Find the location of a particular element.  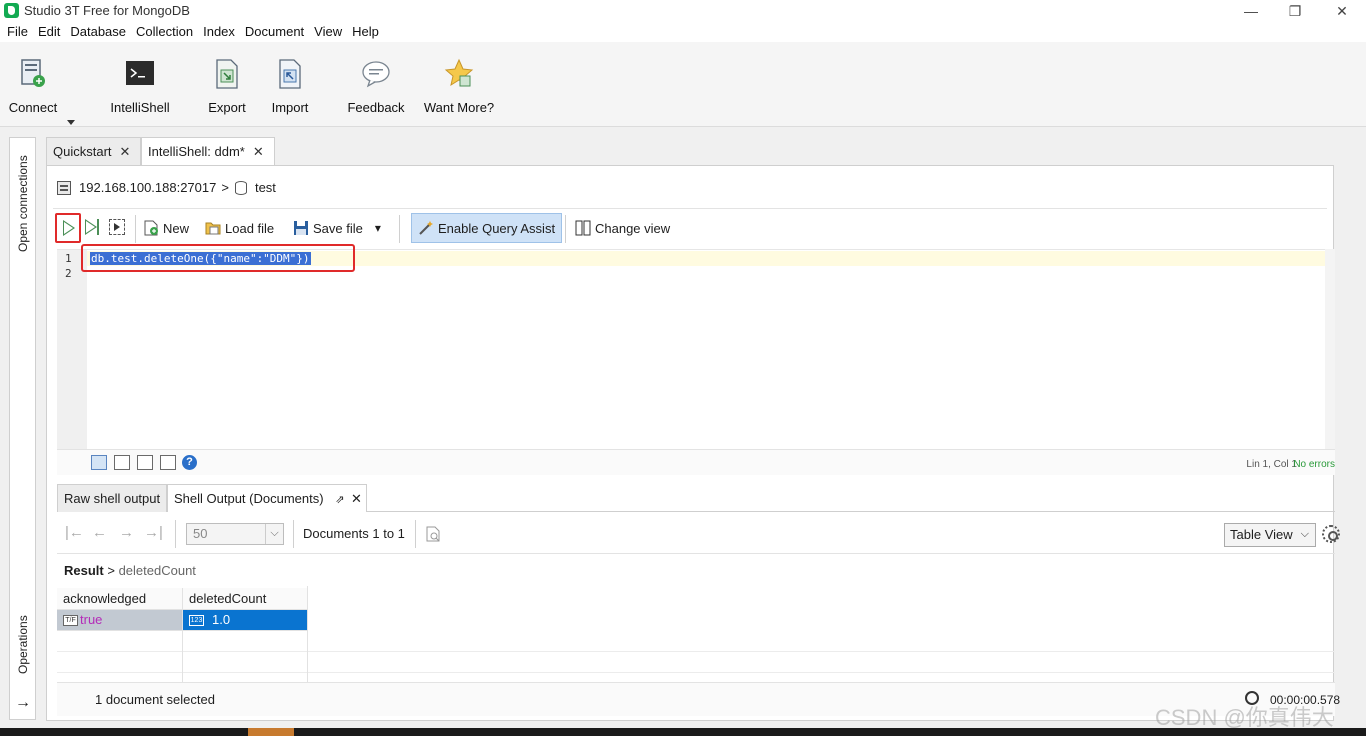

breadcrumb-server: 192.168.100.188:27017 is located at coordinates (147, 187).